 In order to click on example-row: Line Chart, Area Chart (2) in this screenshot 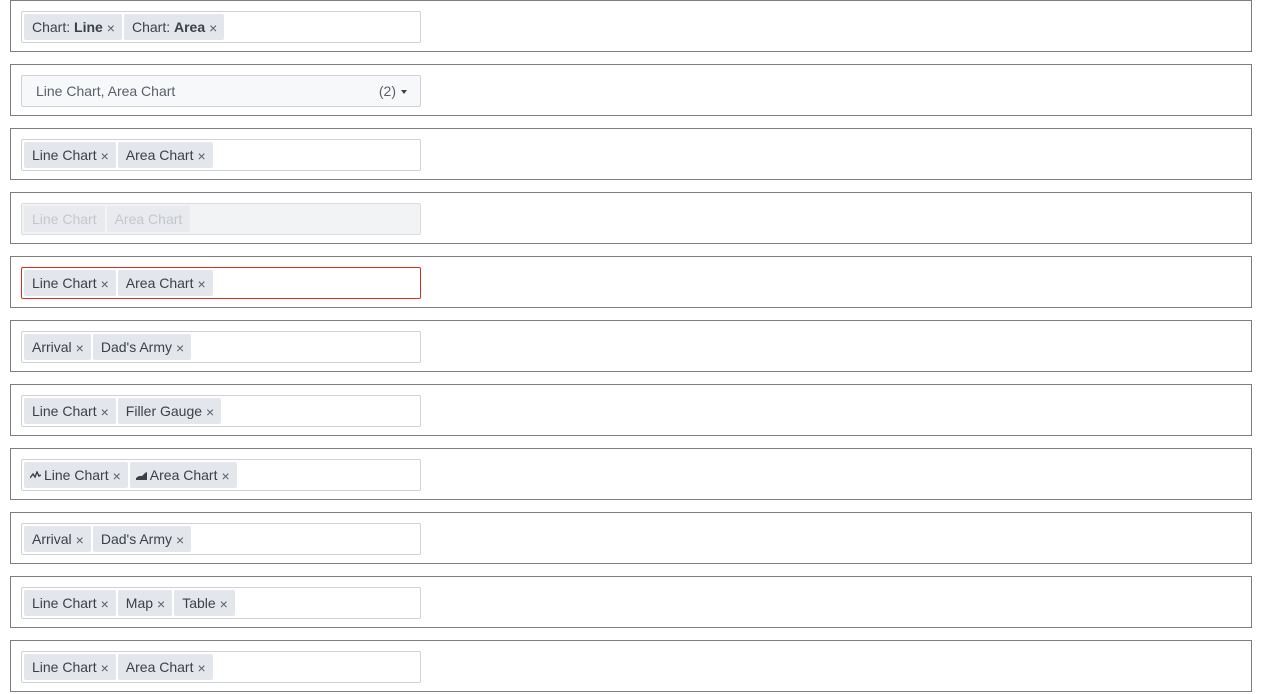, I will do `click(631, 90)`.